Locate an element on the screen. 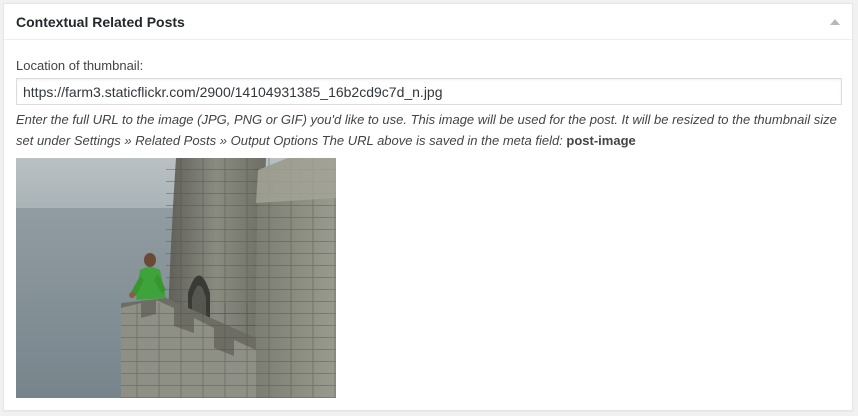 The width and height of the screenshot is (858, 416). metabox-title: Contextual Related Posts is located at coordinates (100, 22).